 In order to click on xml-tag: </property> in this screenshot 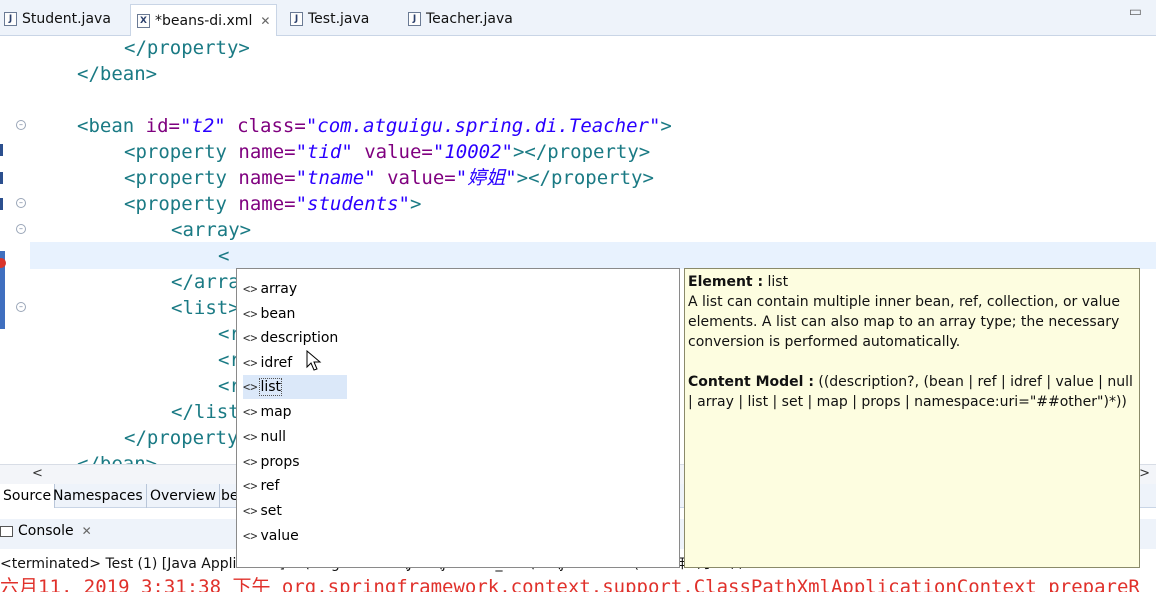, I will do `click(187, 48)`.